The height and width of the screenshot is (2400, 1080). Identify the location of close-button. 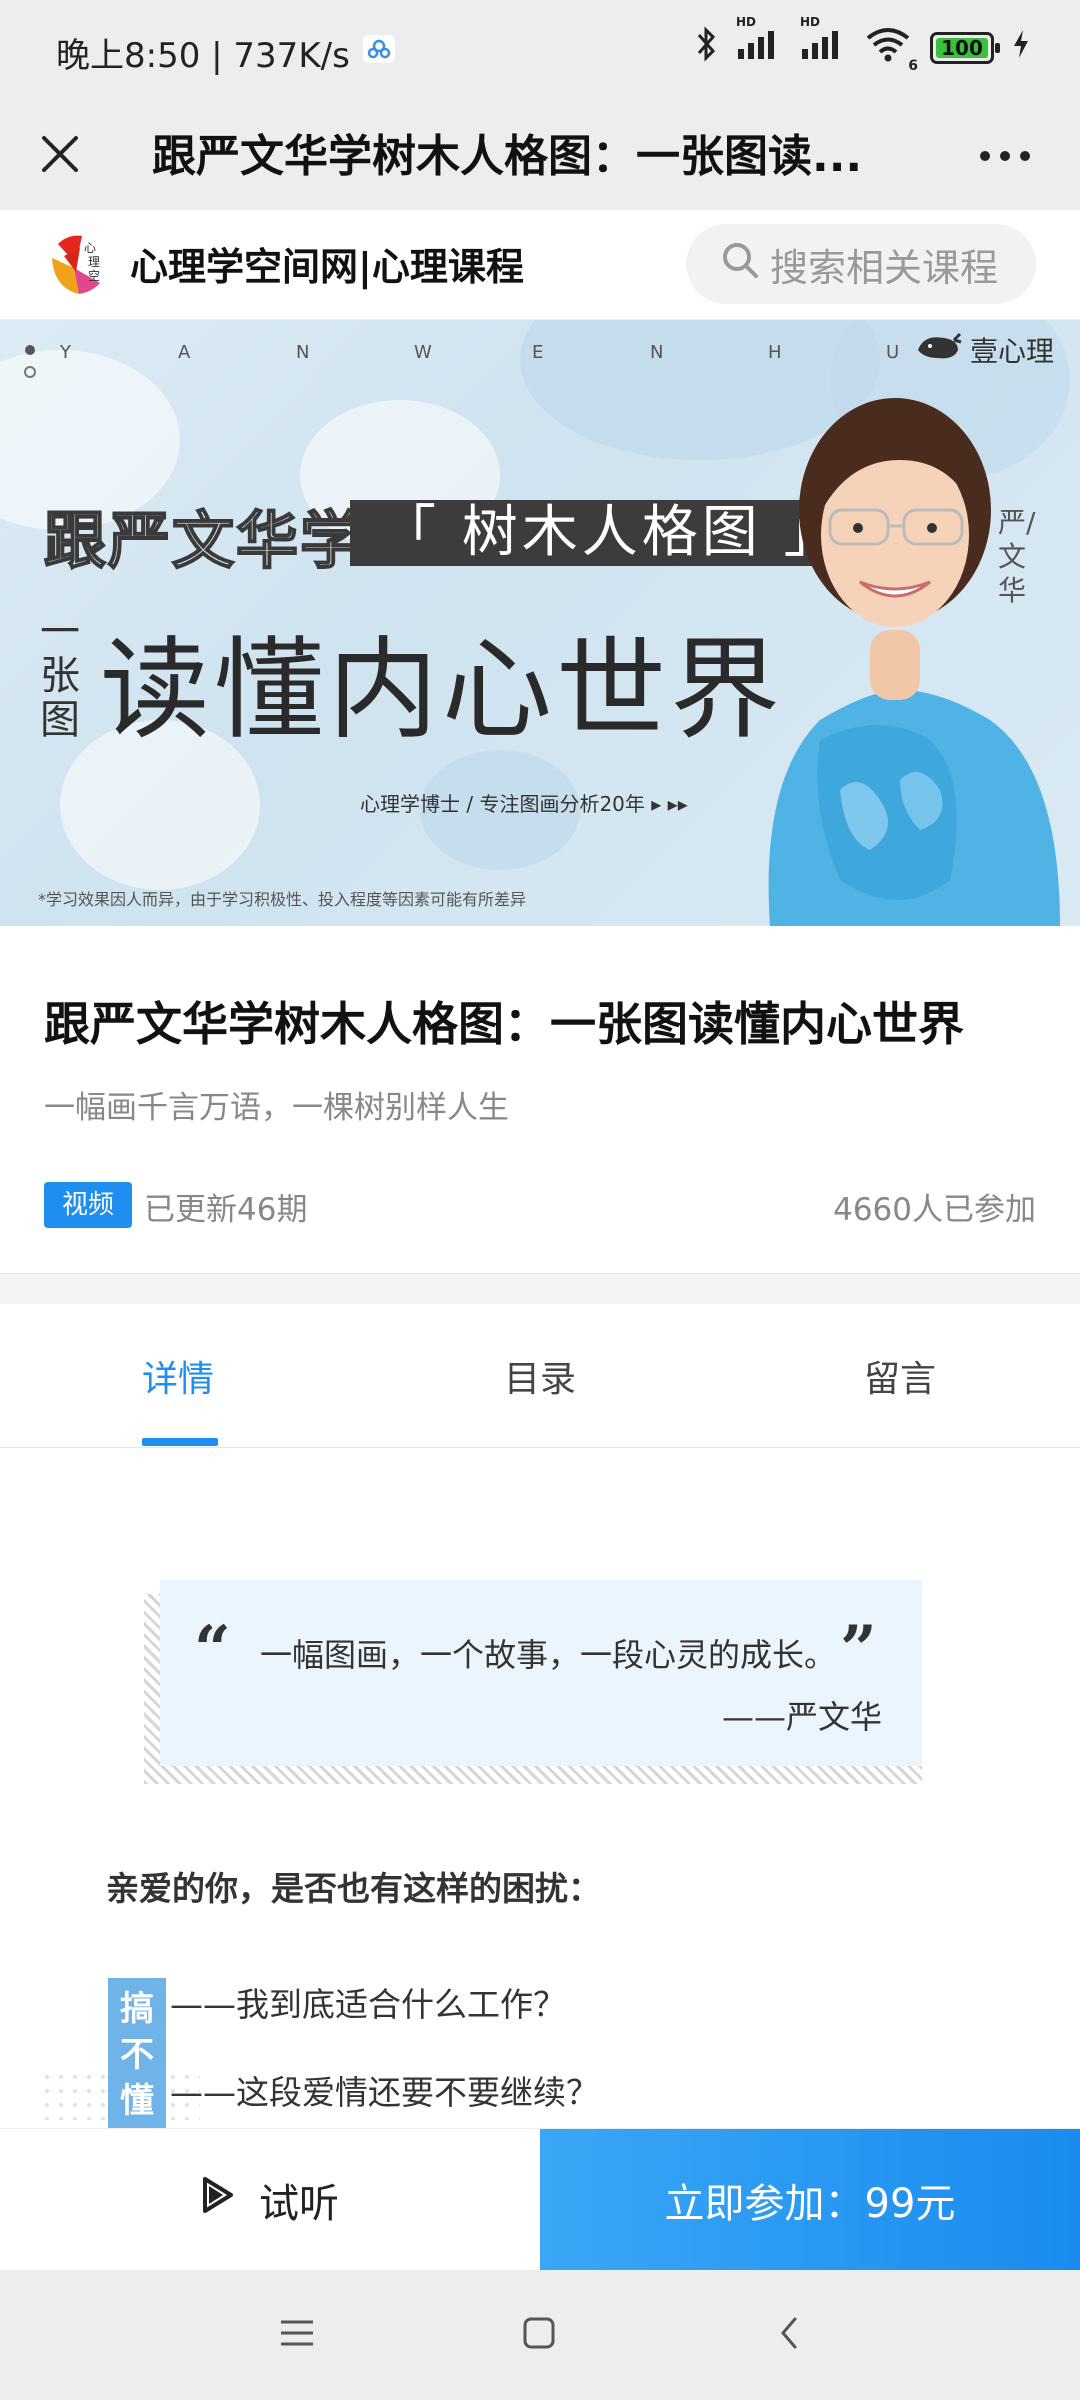
(60, 156).